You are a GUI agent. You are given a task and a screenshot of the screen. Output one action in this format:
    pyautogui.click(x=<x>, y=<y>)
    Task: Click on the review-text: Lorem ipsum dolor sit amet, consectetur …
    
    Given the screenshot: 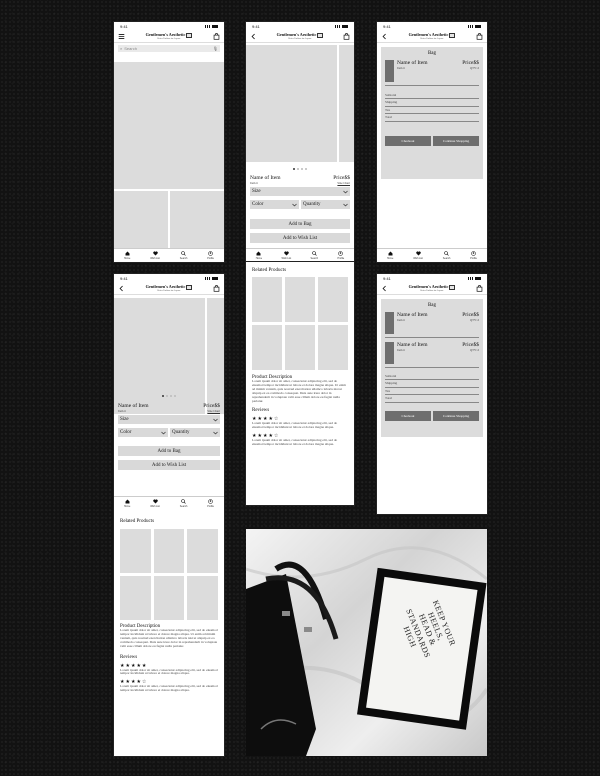 What is the action you would take?
    pyautogui.click(x=295, y=425)
    